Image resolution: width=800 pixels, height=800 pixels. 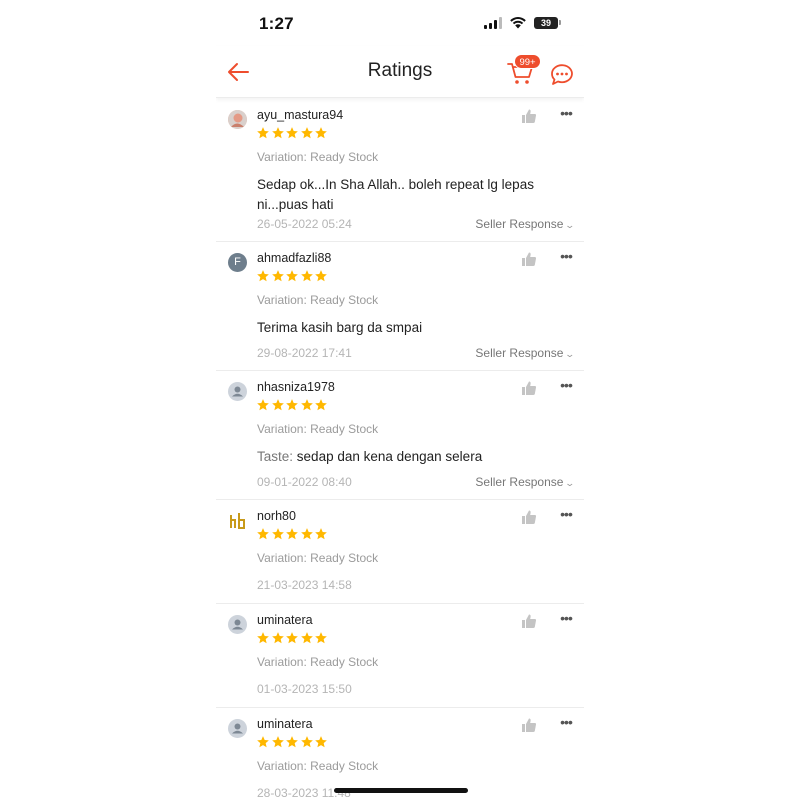 What do you see at coordinates (304, 585) in the screenshot?
I see `review-date: 21-03-2023 14:58` at bounding box center [304, 585].